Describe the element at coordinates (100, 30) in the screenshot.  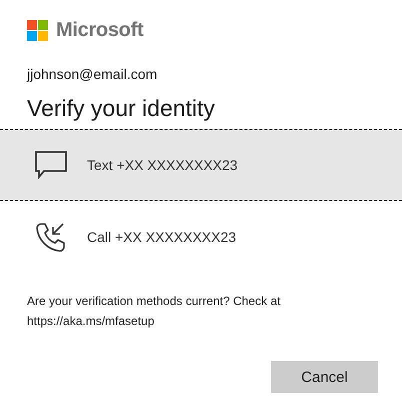
I see `brand-name: Microsoft` at that location.